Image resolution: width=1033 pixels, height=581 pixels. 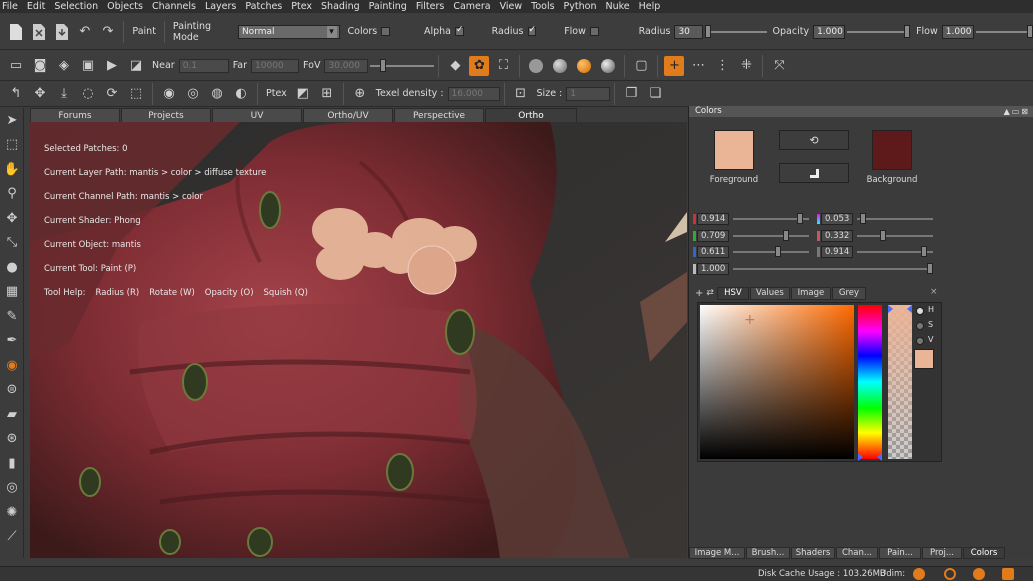 What do you see at coordinates (303, 94) in the screenshot?
I see `ptex-resize-icon: ◩` at bounding box center [303, 94].